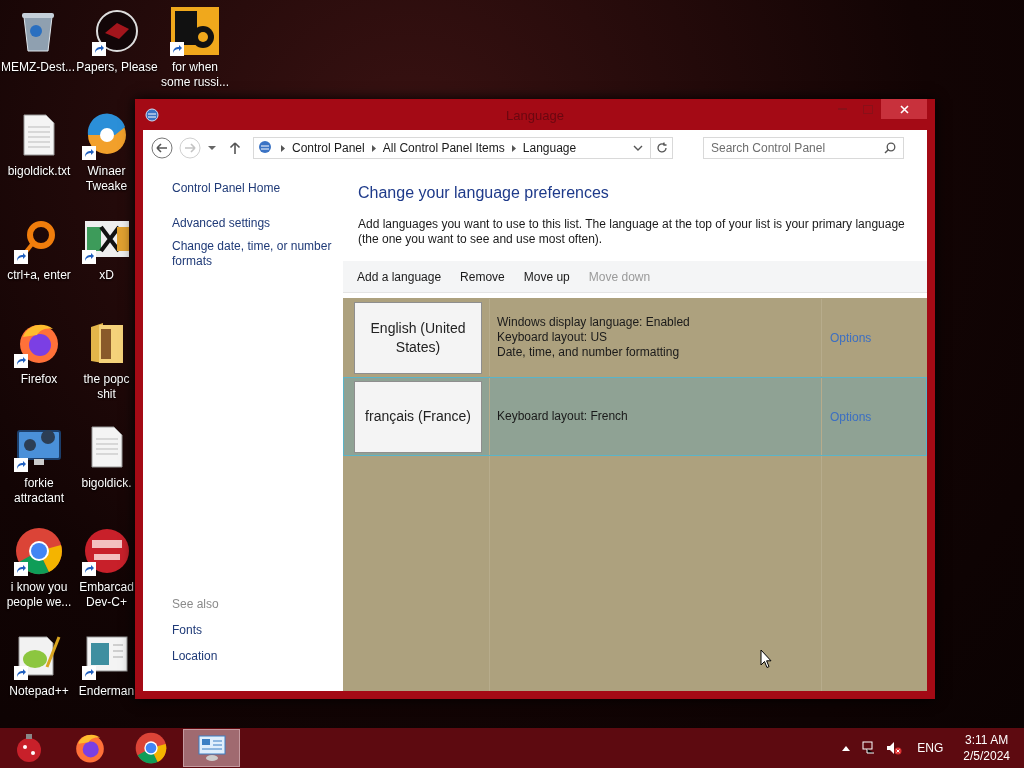  Describe the element at coordinates (418, 416) in the screenshot. I see `language-name-button: français (France)` at that location.